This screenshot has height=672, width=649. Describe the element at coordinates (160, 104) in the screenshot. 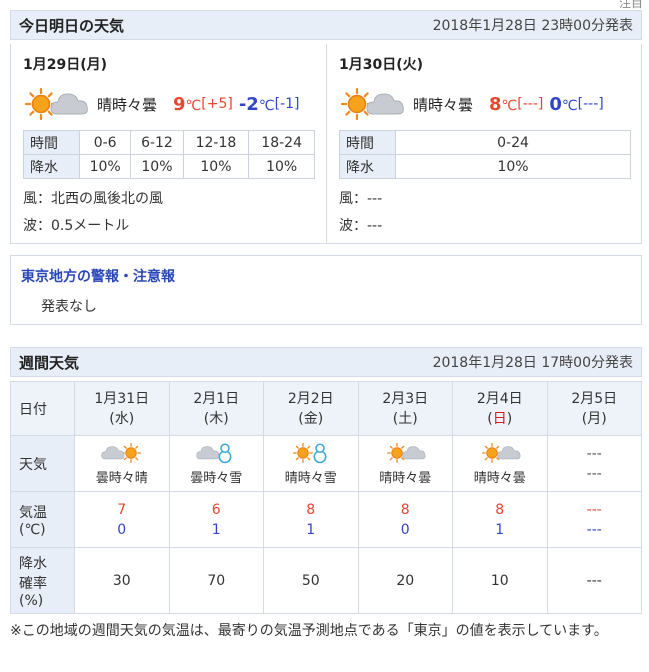

I see `weather-row: 晴時々曇 9℃ [+5] -2℃ [-1]` at that location.